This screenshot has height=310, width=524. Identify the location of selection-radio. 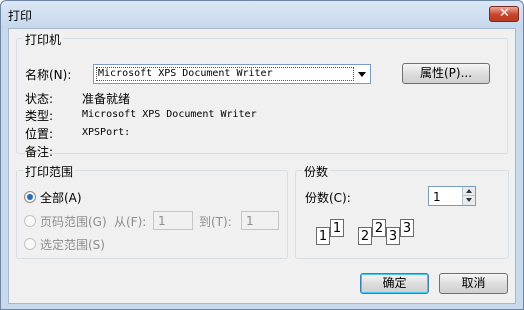
(30, 244).